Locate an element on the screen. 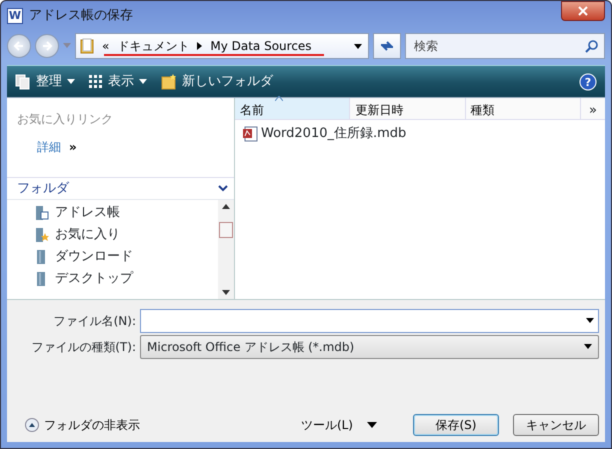  folder-label: お気に入り is located at coordinates (87, 235).